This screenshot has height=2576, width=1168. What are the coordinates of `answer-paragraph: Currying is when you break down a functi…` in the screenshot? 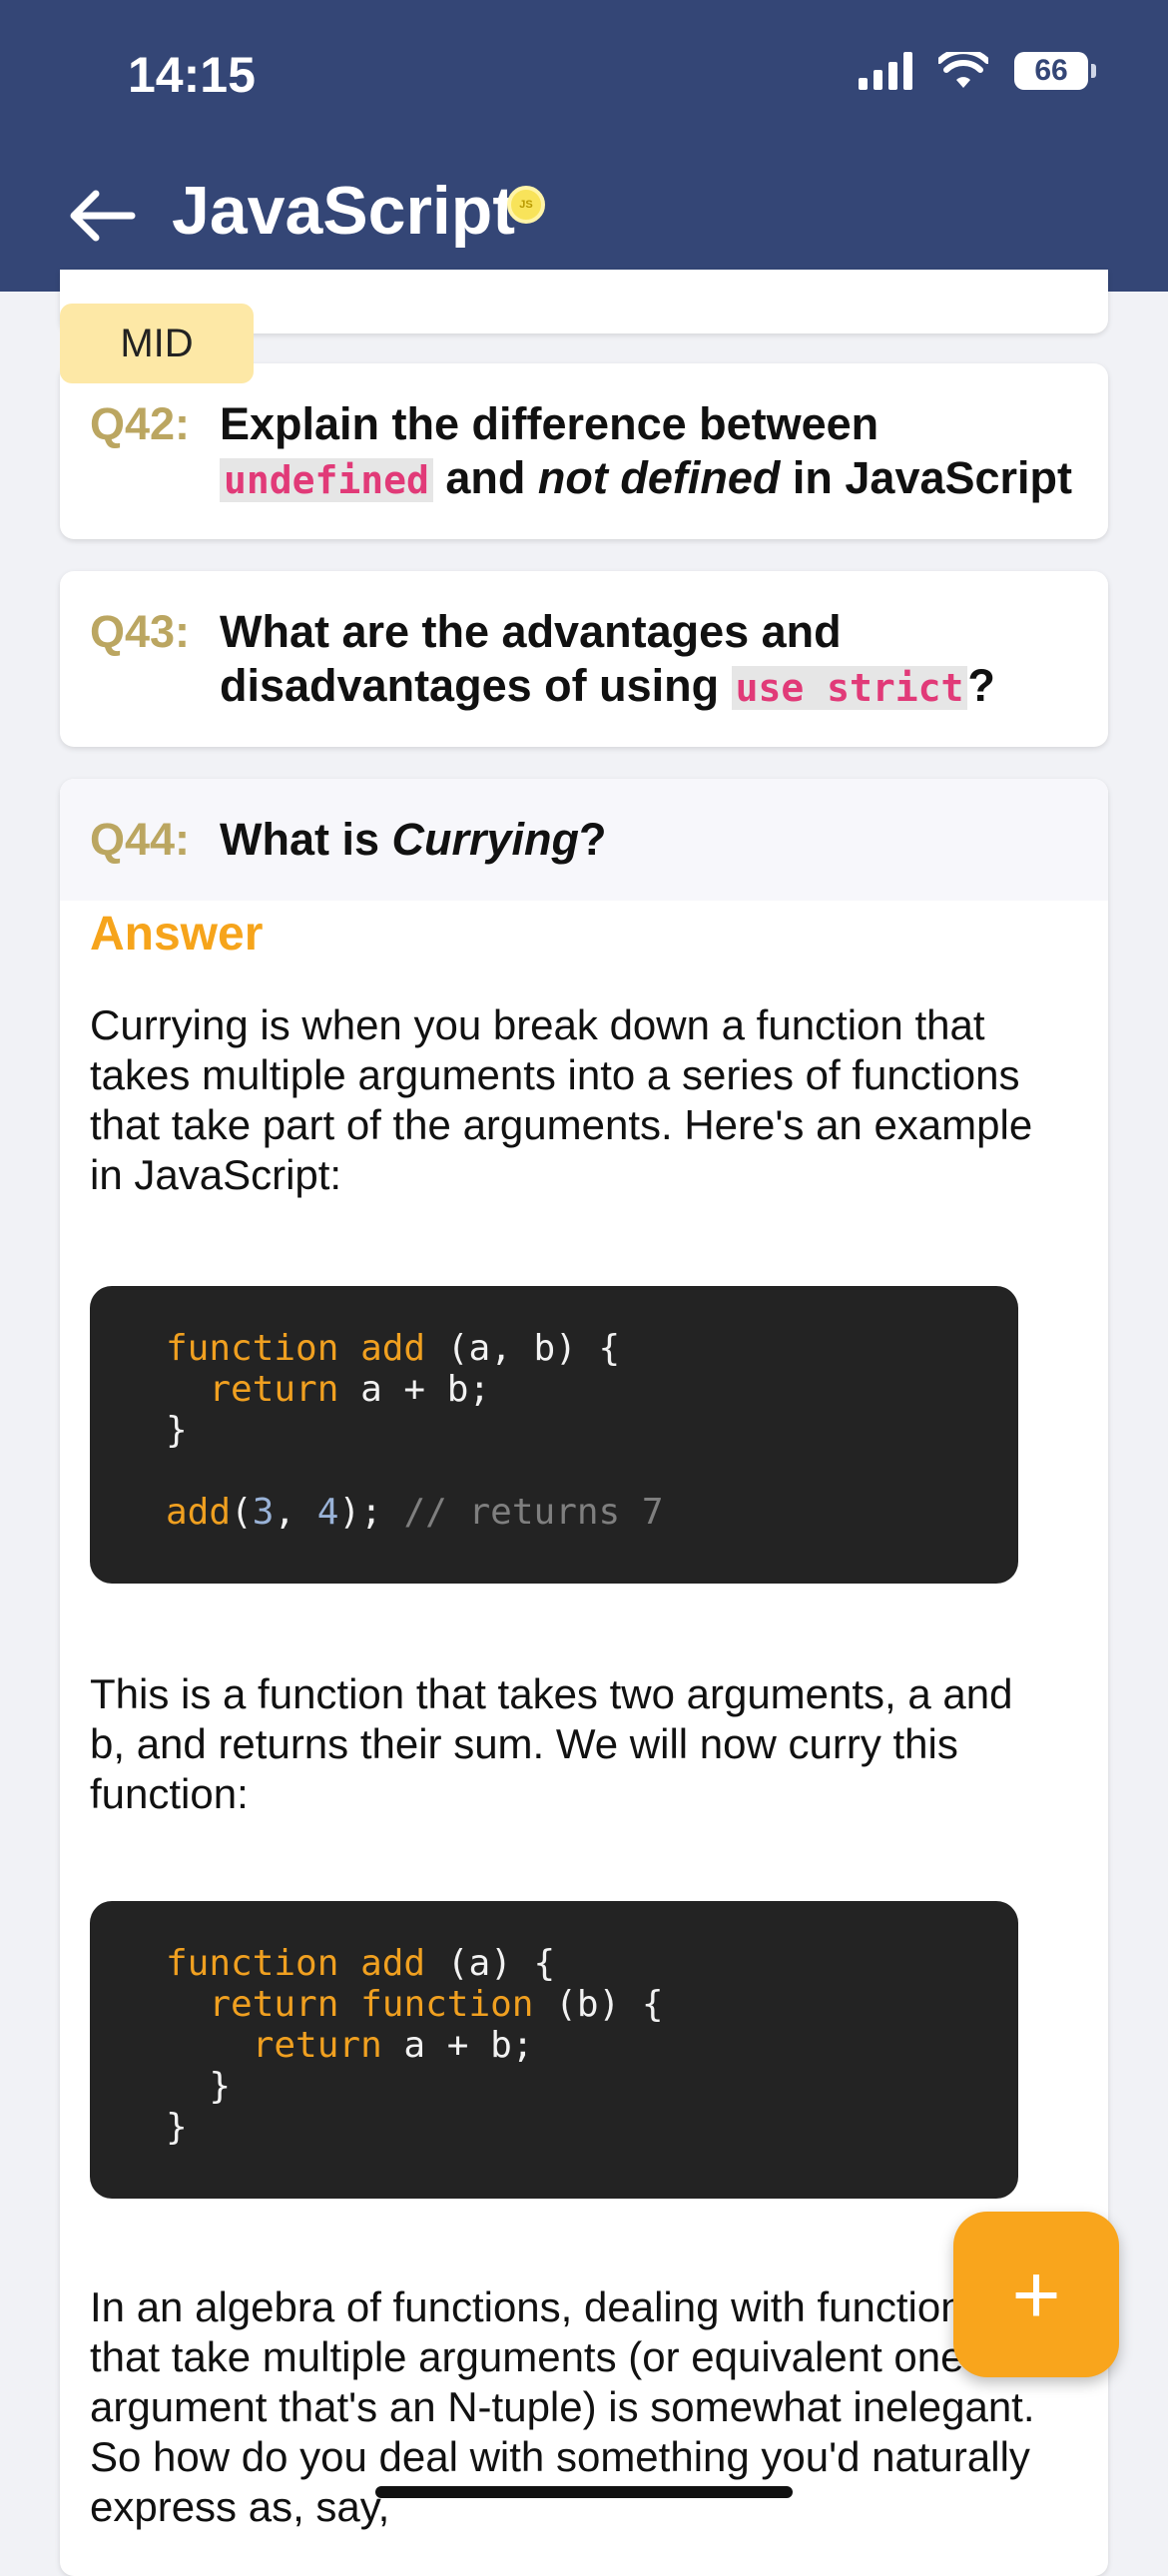 It's located at (561, 1099).